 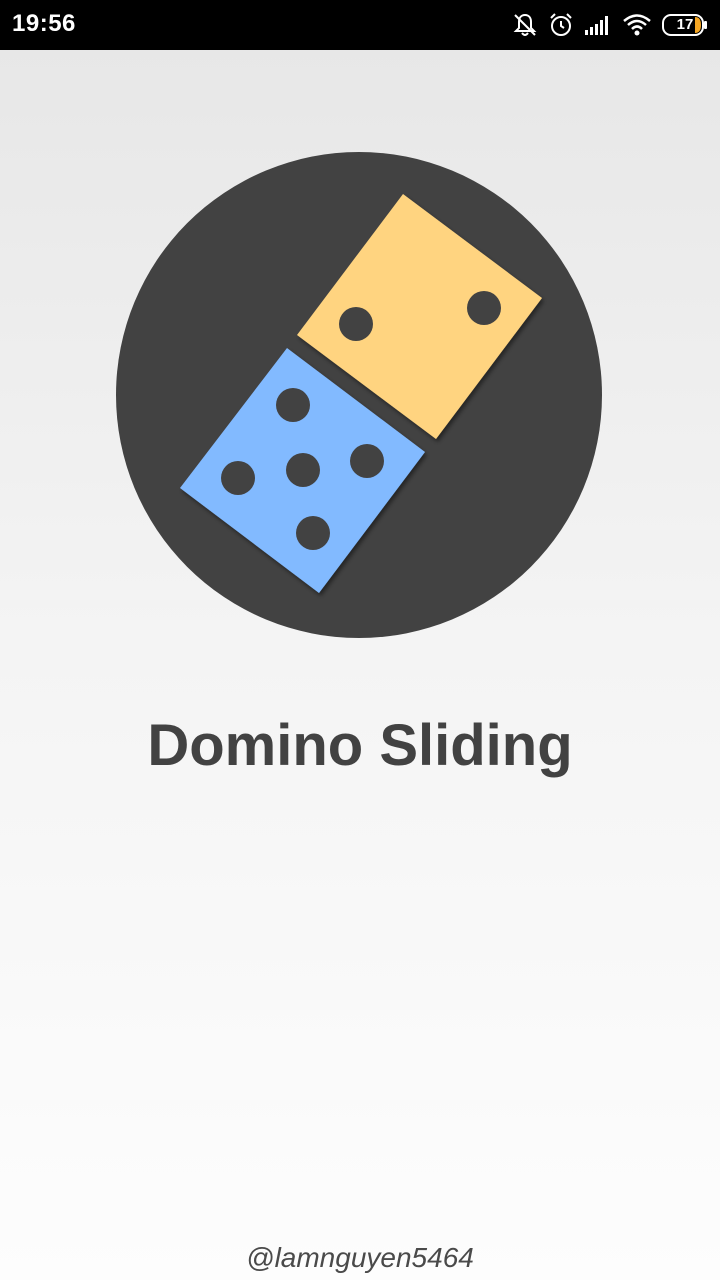 What do you see at coordinates (360, 745) in the screenshot?
I see `app-title: Domino Sliding` at bounding box center [360, 745].